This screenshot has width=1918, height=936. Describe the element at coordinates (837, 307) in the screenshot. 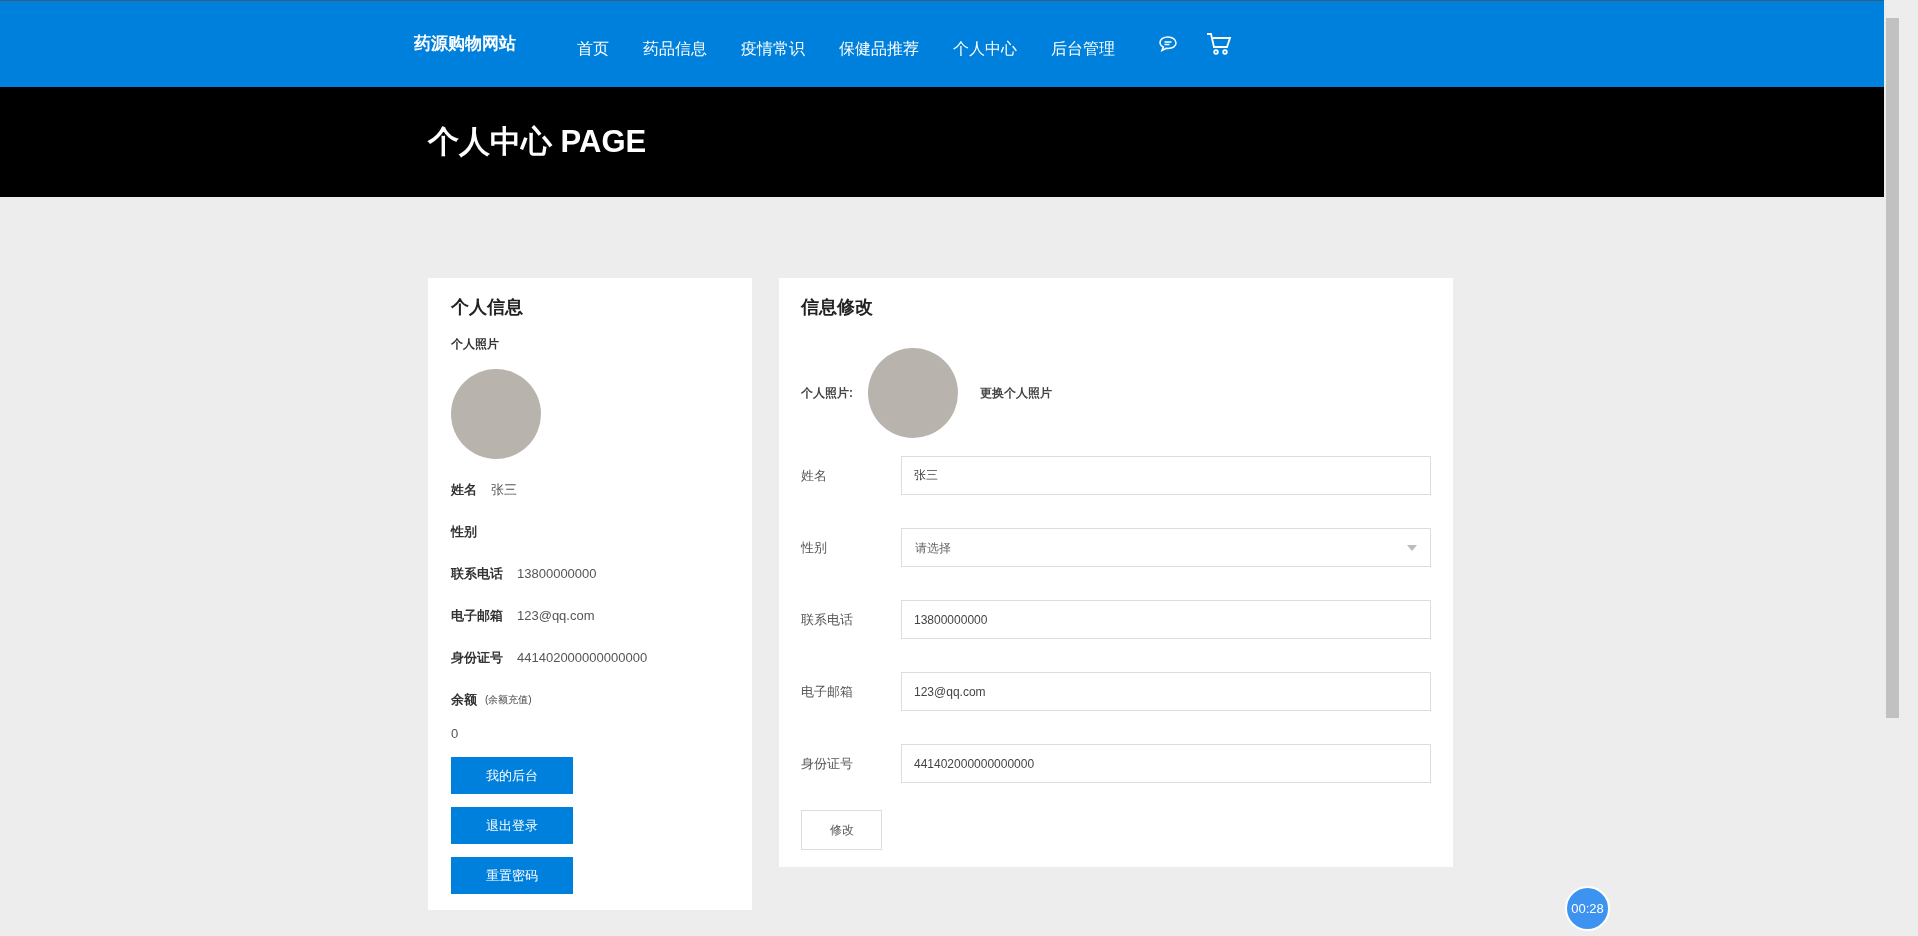

I see `card-title: 信息修改` at that location.